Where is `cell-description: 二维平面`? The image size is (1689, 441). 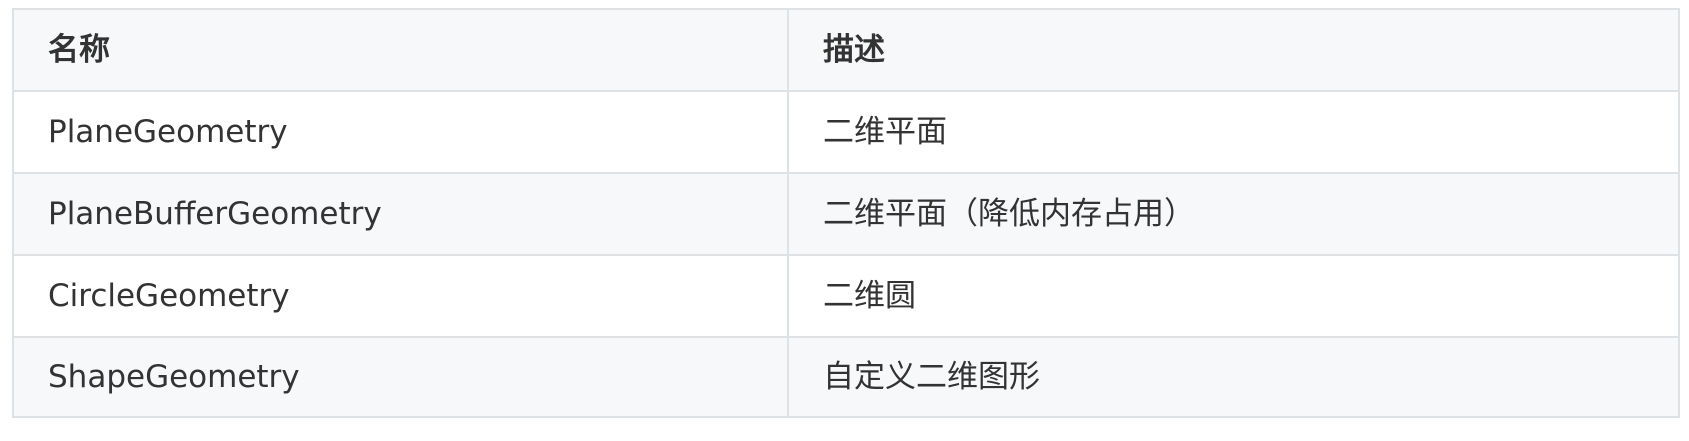
cell-description: 二维平面 is located at coordinates (1233, 132).